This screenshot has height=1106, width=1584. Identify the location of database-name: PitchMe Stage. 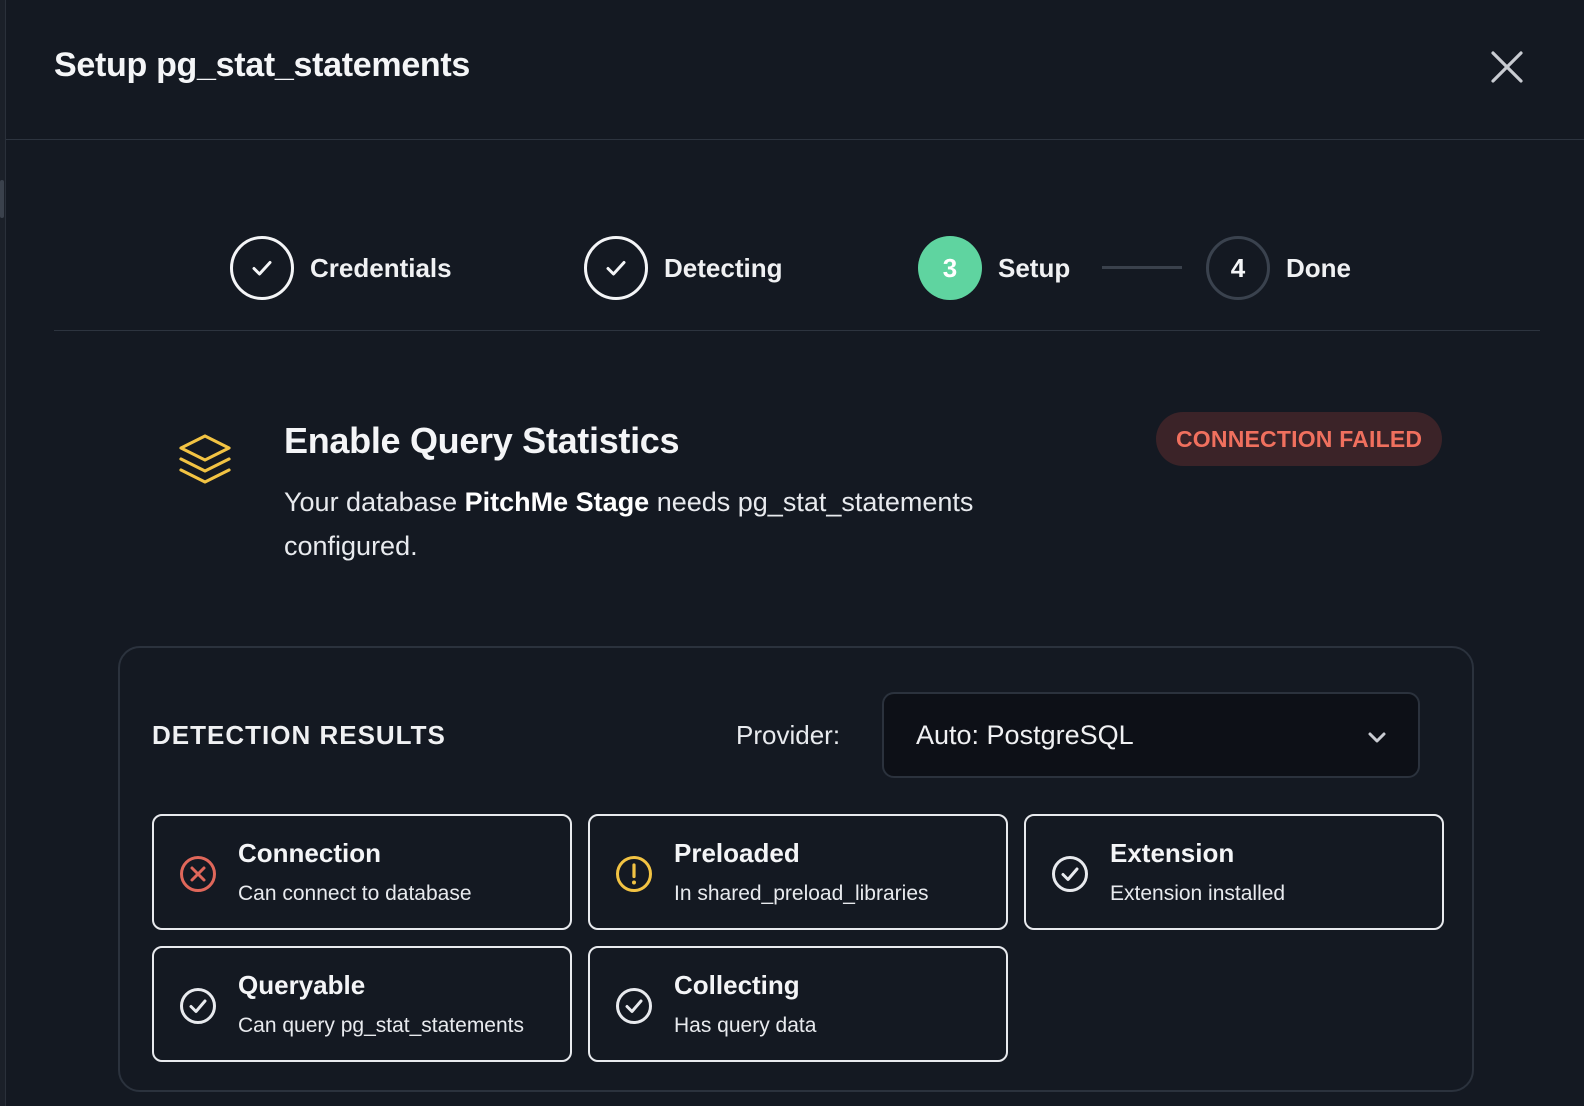
(557, 502).